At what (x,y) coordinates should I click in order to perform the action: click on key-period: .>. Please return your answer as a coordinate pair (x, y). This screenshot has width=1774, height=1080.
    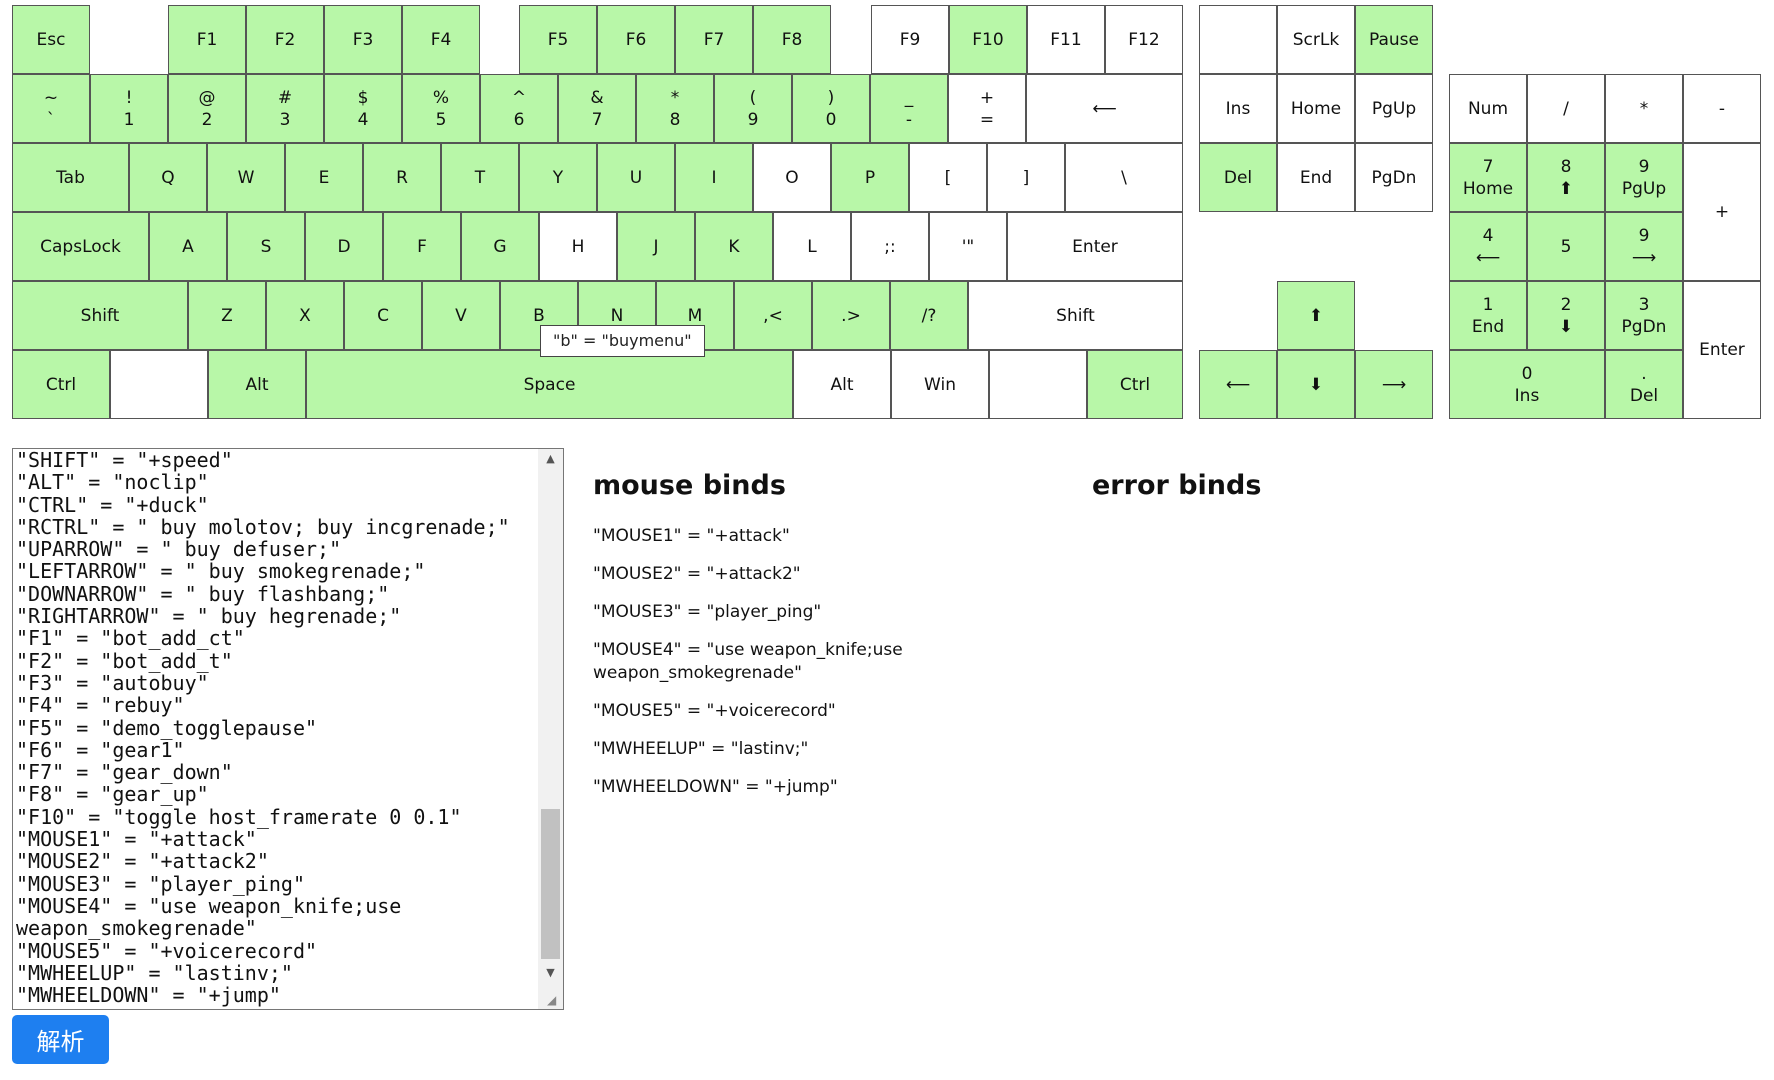
    Looking at the image, I should click on (851, 315).